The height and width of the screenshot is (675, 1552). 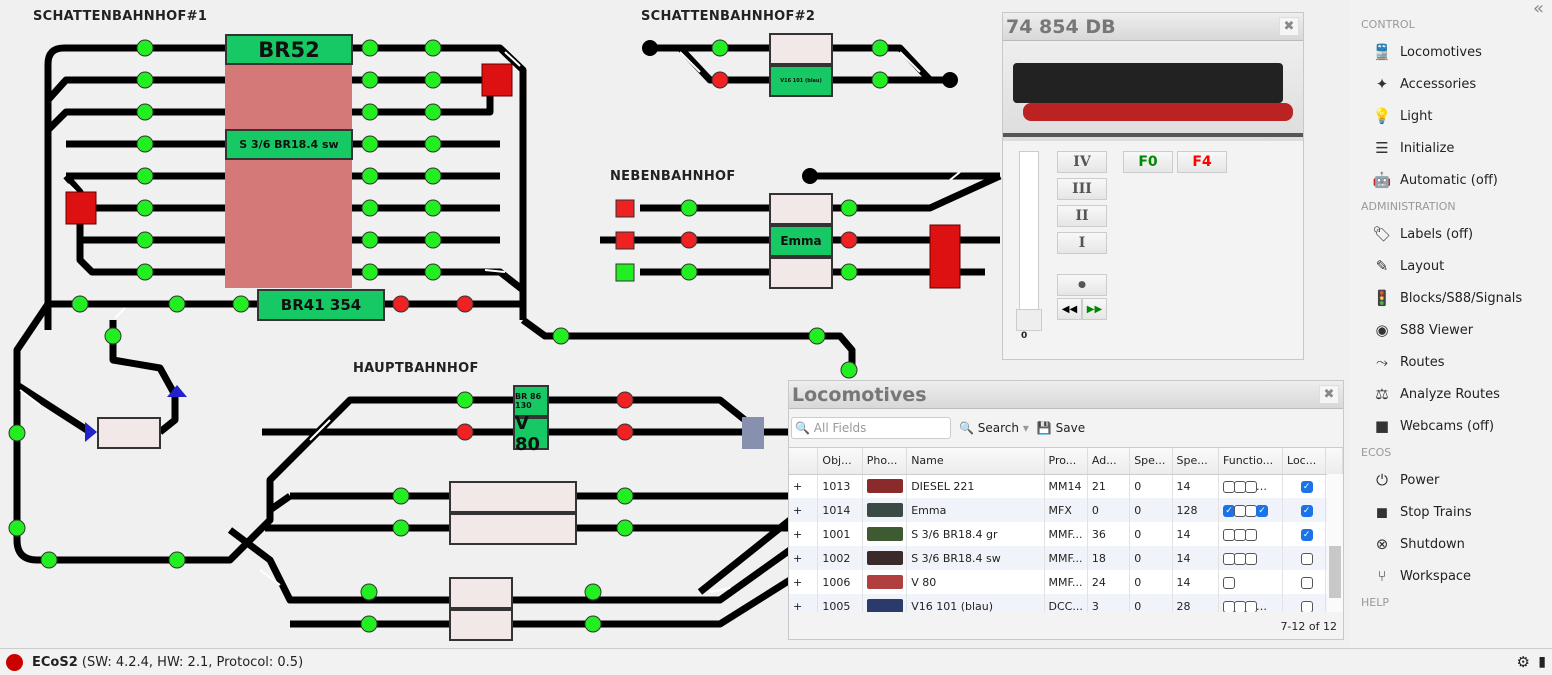 What do you see at coordinates (289, 49) in the screenshot?
I see `block-br52: BR52` at bounding box center [289, 49].